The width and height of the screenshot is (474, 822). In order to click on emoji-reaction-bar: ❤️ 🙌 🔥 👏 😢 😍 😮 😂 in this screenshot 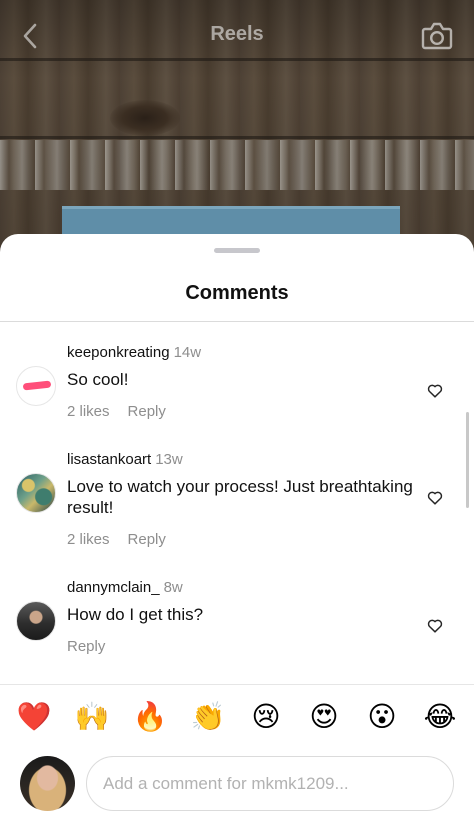, I will do `click(237, 717)`.